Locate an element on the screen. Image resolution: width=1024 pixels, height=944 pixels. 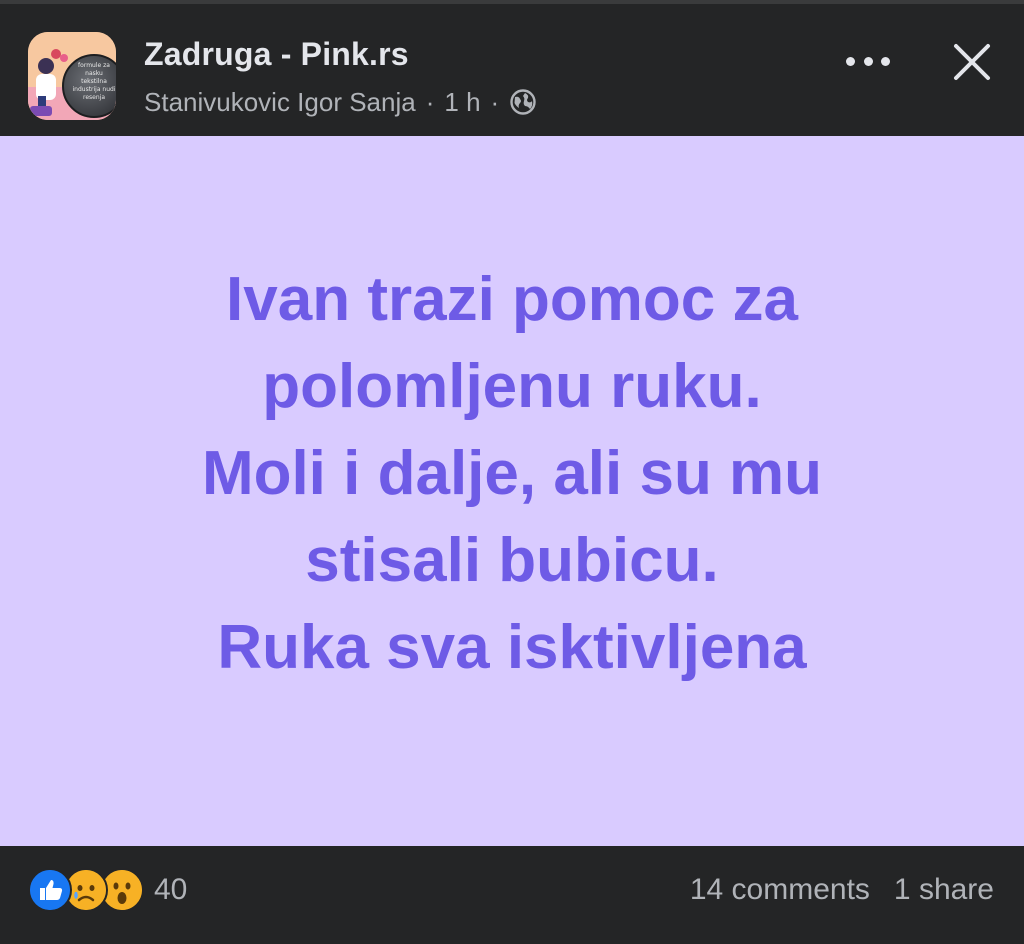
like-icon is located at coordinates (50, 890).